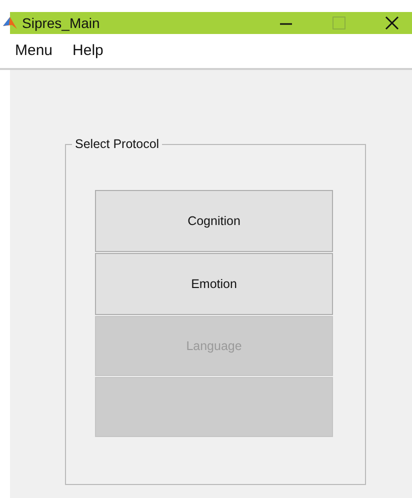 The image size is (412, 498). What do you see at coordinates (34, 51) in the screenshot?
I see `menu-item: Menu` at bounding box center [34, 51].